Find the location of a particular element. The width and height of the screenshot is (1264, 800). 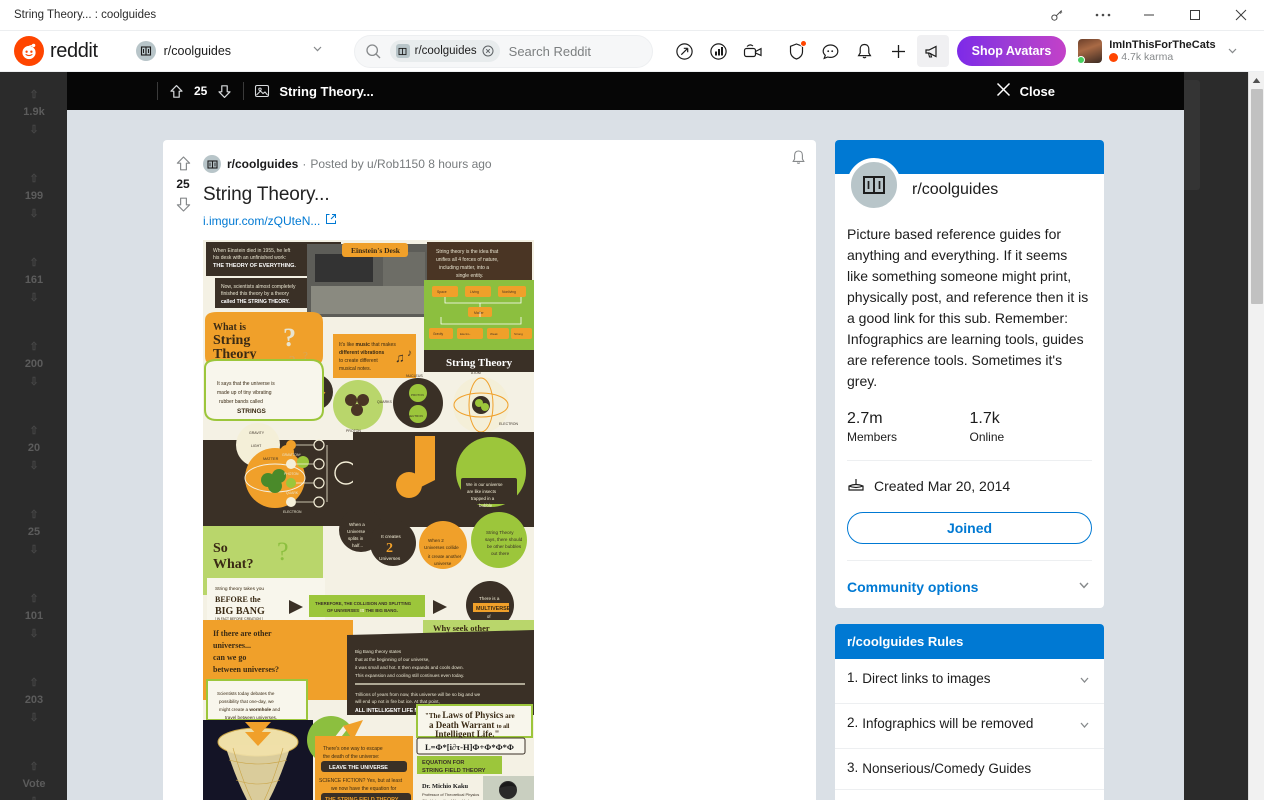

svg-text: QUARKS is located at coordinates (384, 402).